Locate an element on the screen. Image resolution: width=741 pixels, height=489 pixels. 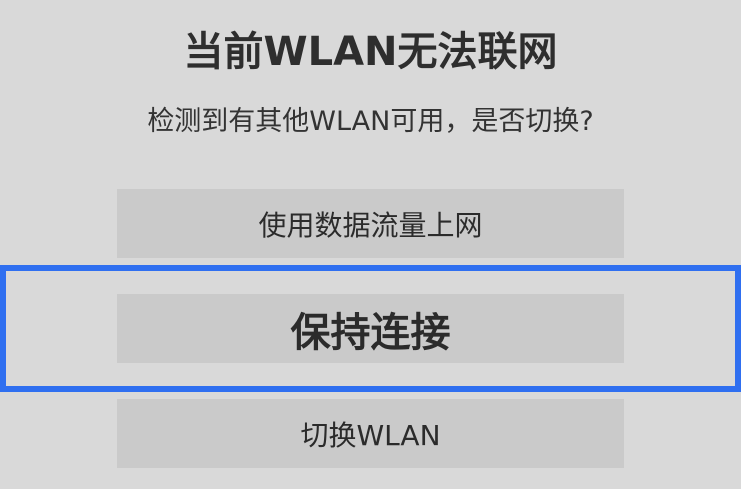
dialog-title: 当前WLAN无法联网 is located at coordinates (370, 52).